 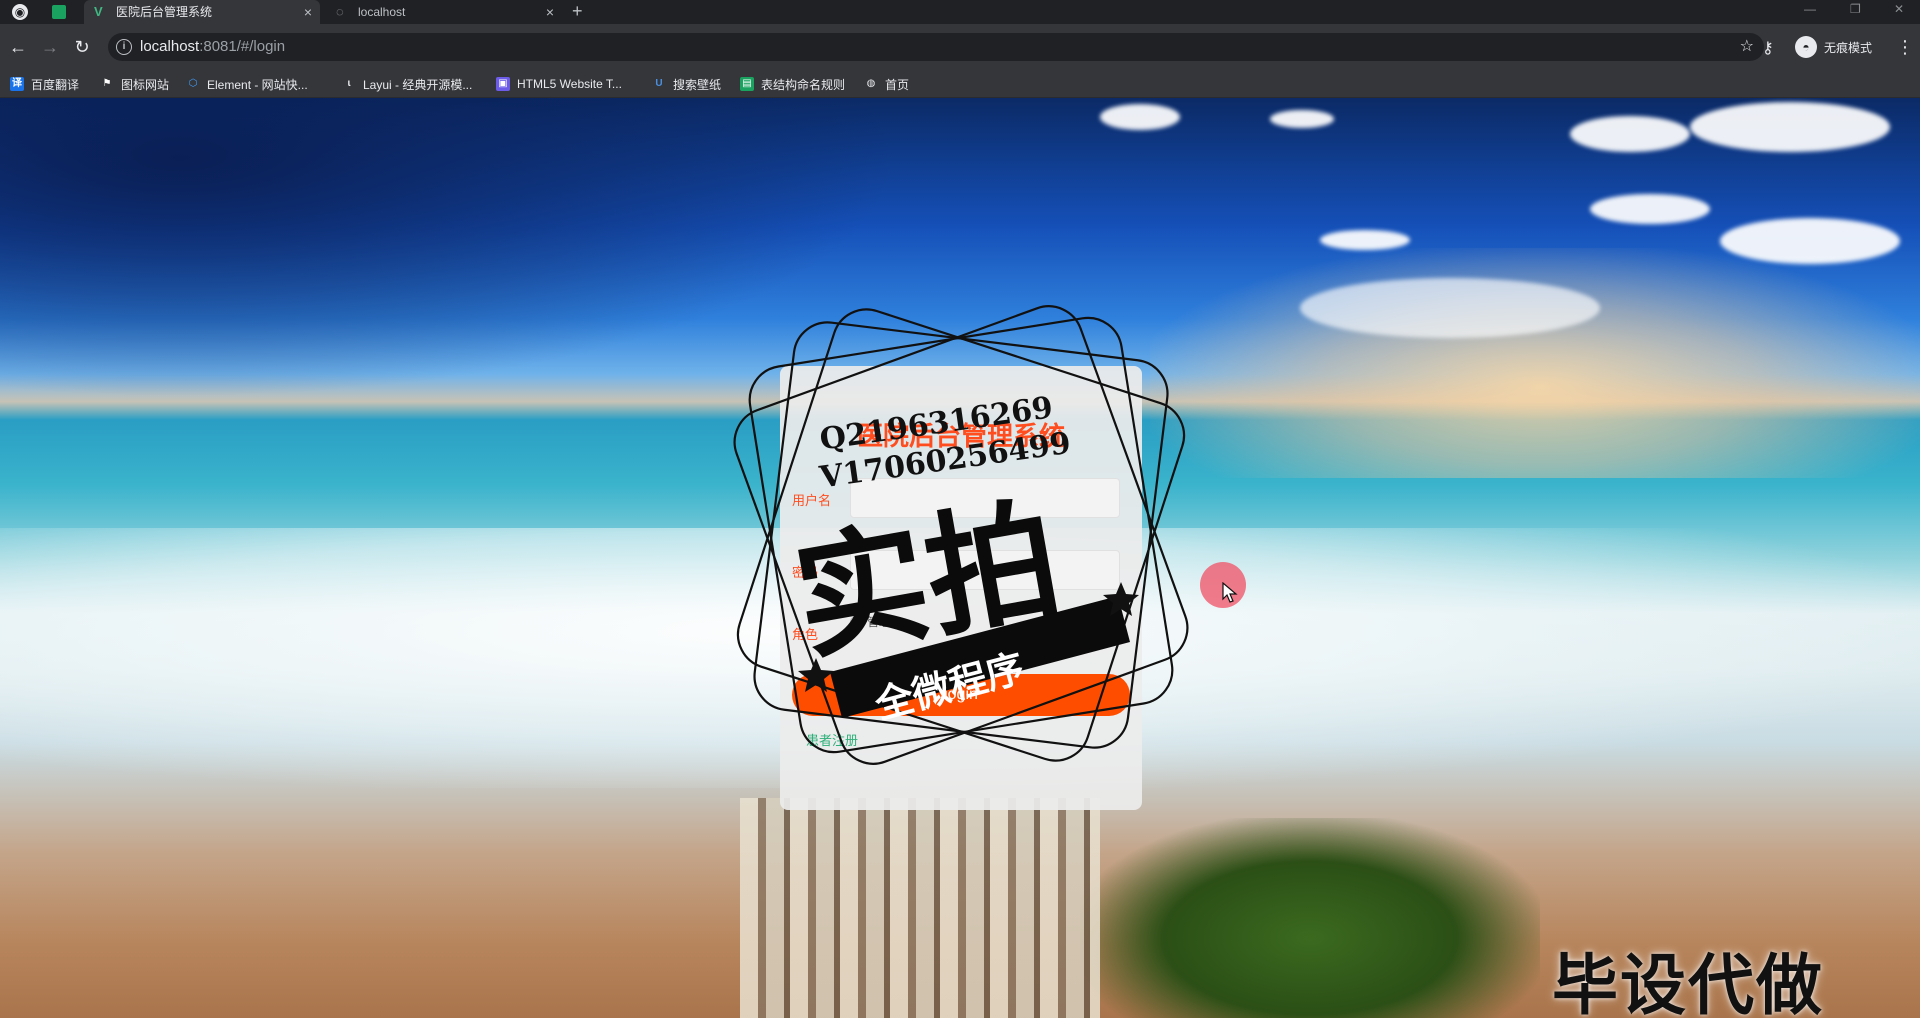 I want to click on layui-icon: ɩ, so click(x=349, y=83).